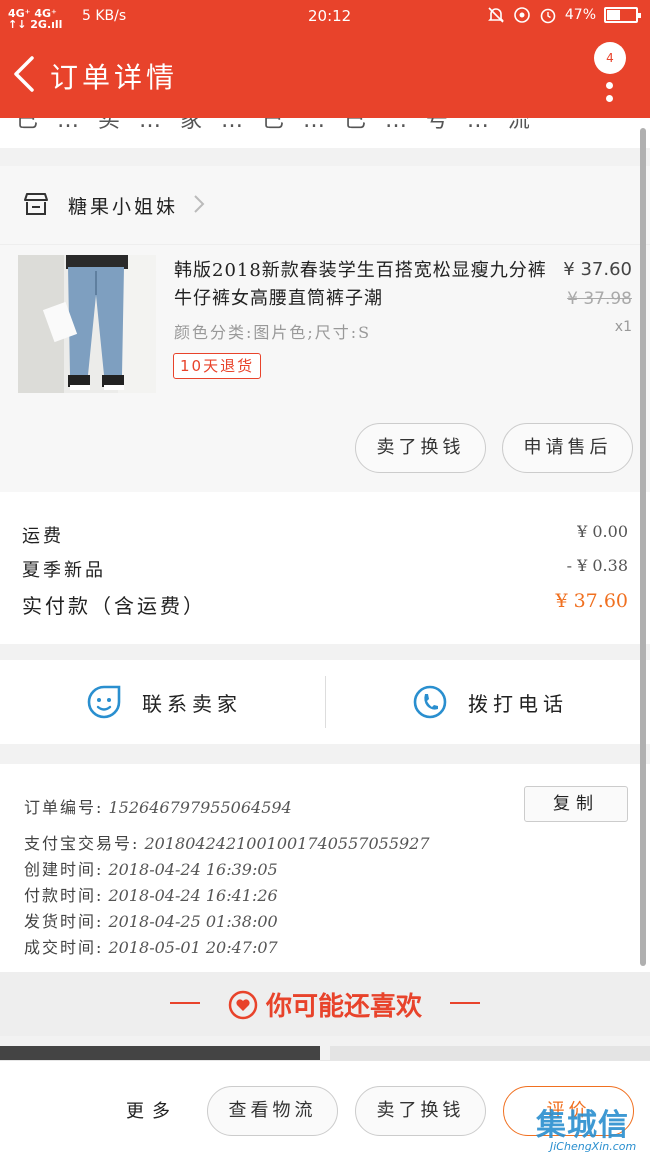  I want to click on created-time-row: 创建时间: 2018-04-24 16:39:05, so click(151, 868).